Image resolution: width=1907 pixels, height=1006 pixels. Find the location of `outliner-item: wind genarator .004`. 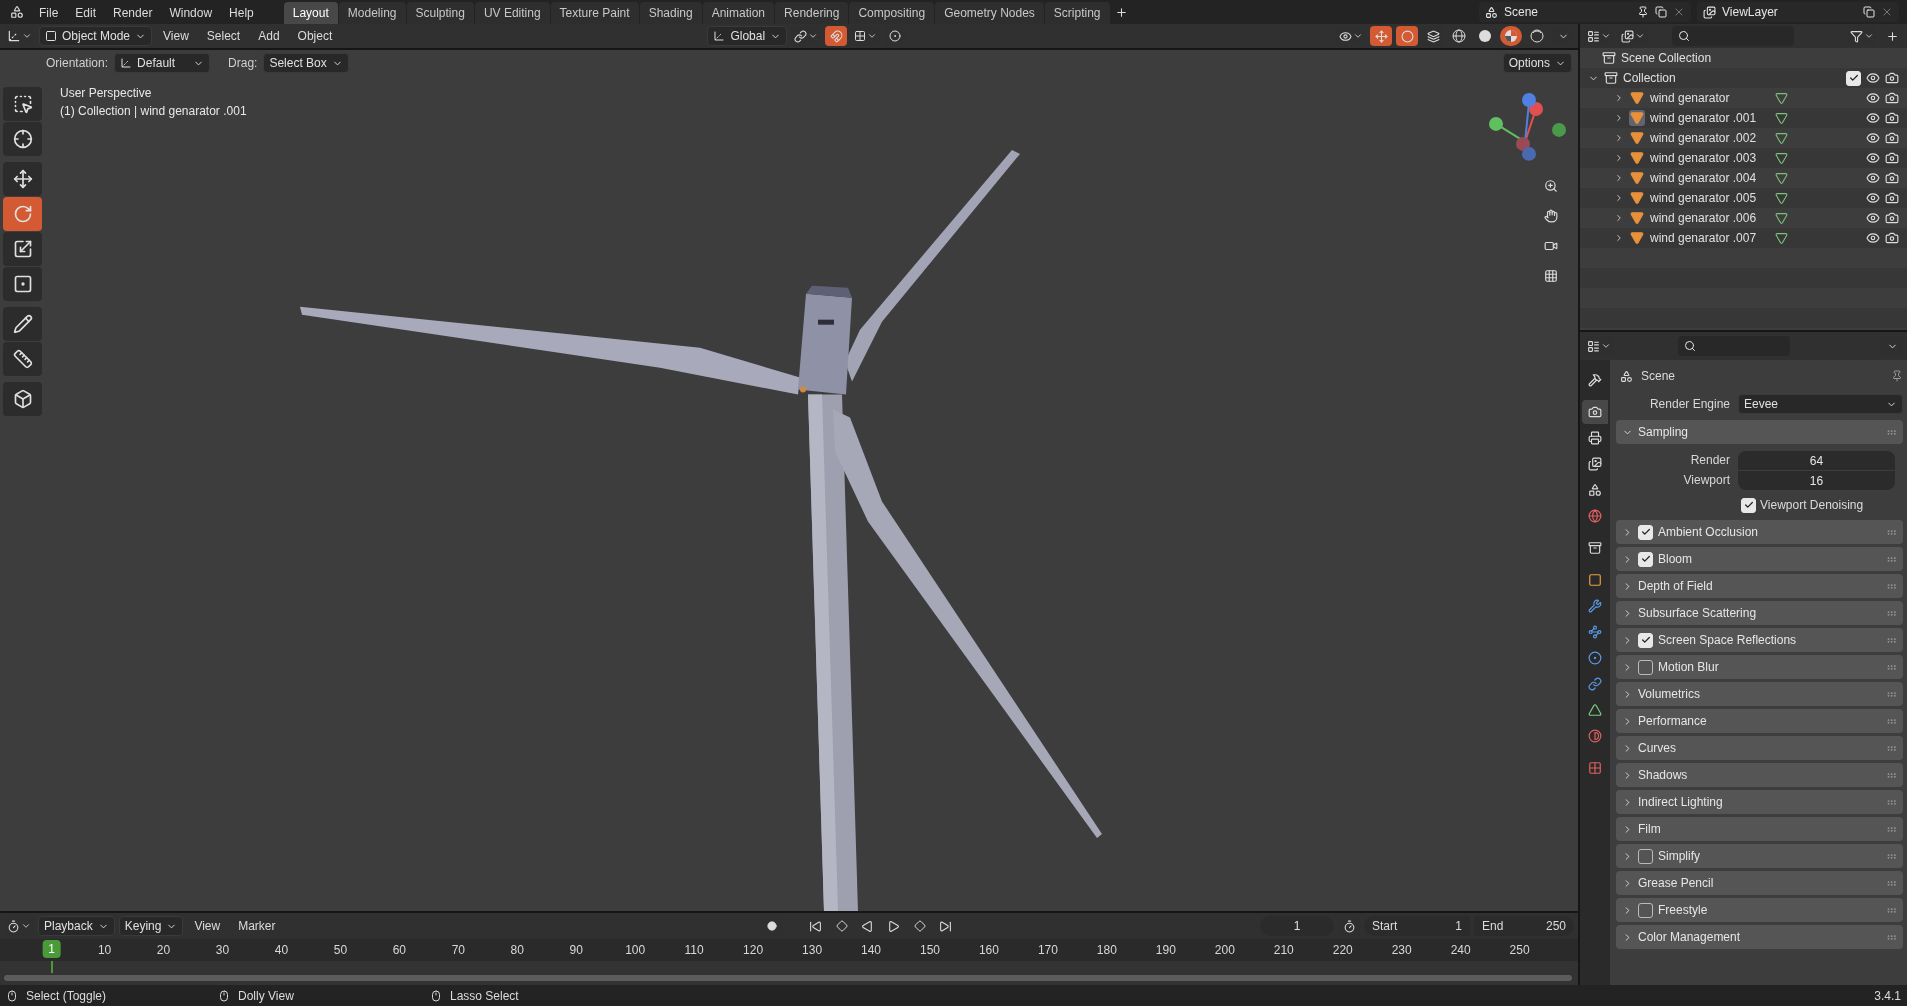

outliner-item: wind genarator .004 is located at coordinates (1710, 178).